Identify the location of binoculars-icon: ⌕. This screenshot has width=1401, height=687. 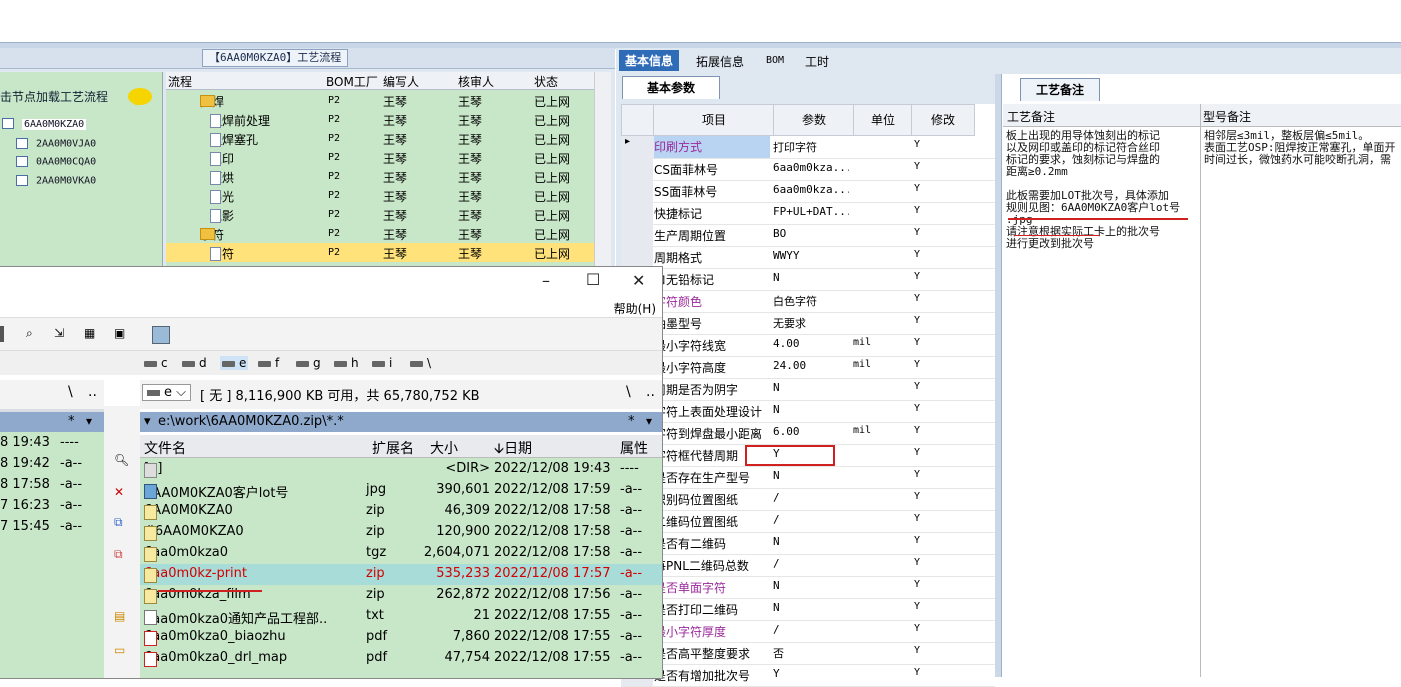
(34, 334).